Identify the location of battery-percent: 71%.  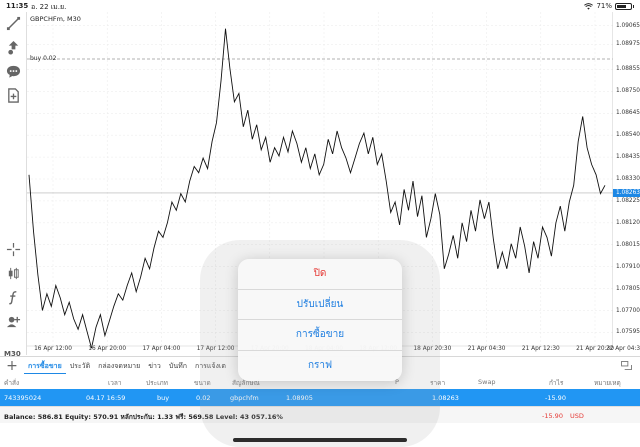
(604, 6).